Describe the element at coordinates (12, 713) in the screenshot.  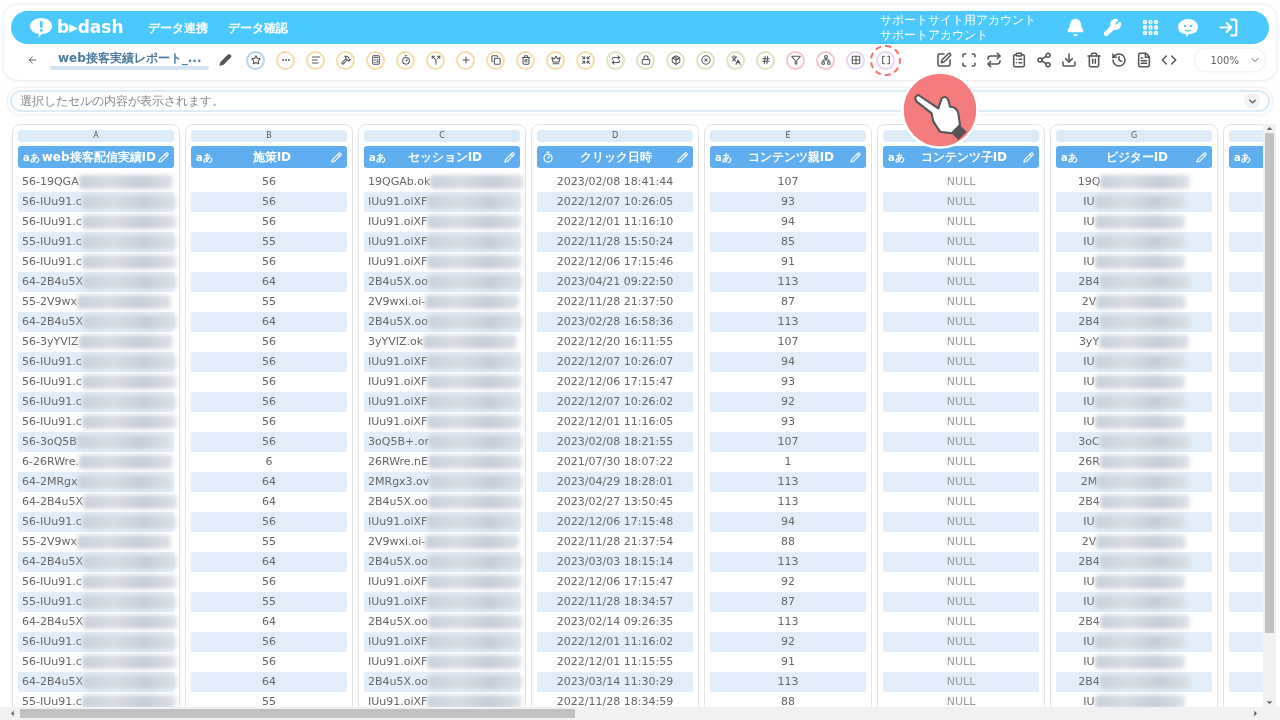
I see `scroll-left-icon` at that location.